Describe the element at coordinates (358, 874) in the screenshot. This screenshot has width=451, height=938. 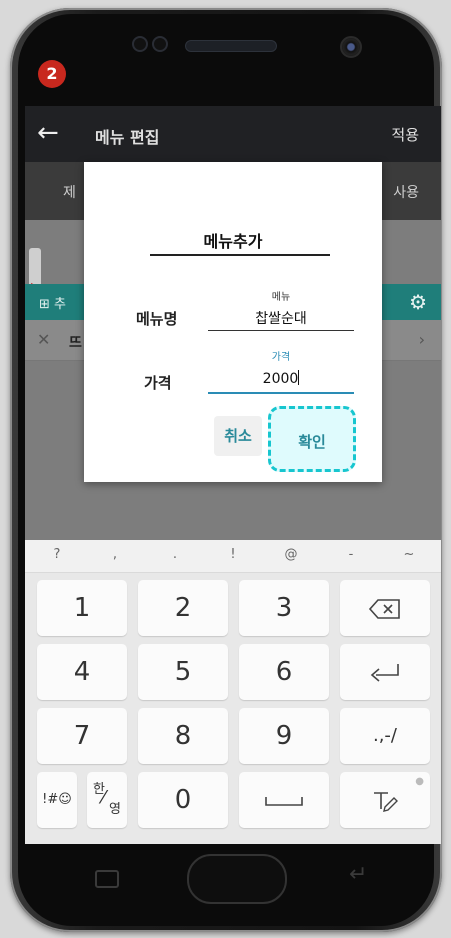
I see `back-icon: ↵` at that location.